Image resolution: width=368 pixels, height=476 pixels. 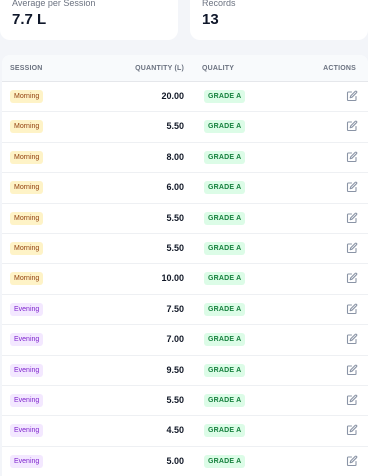 I want to click on column-header-actions: ACTIONS, so click(x=339, y=68).